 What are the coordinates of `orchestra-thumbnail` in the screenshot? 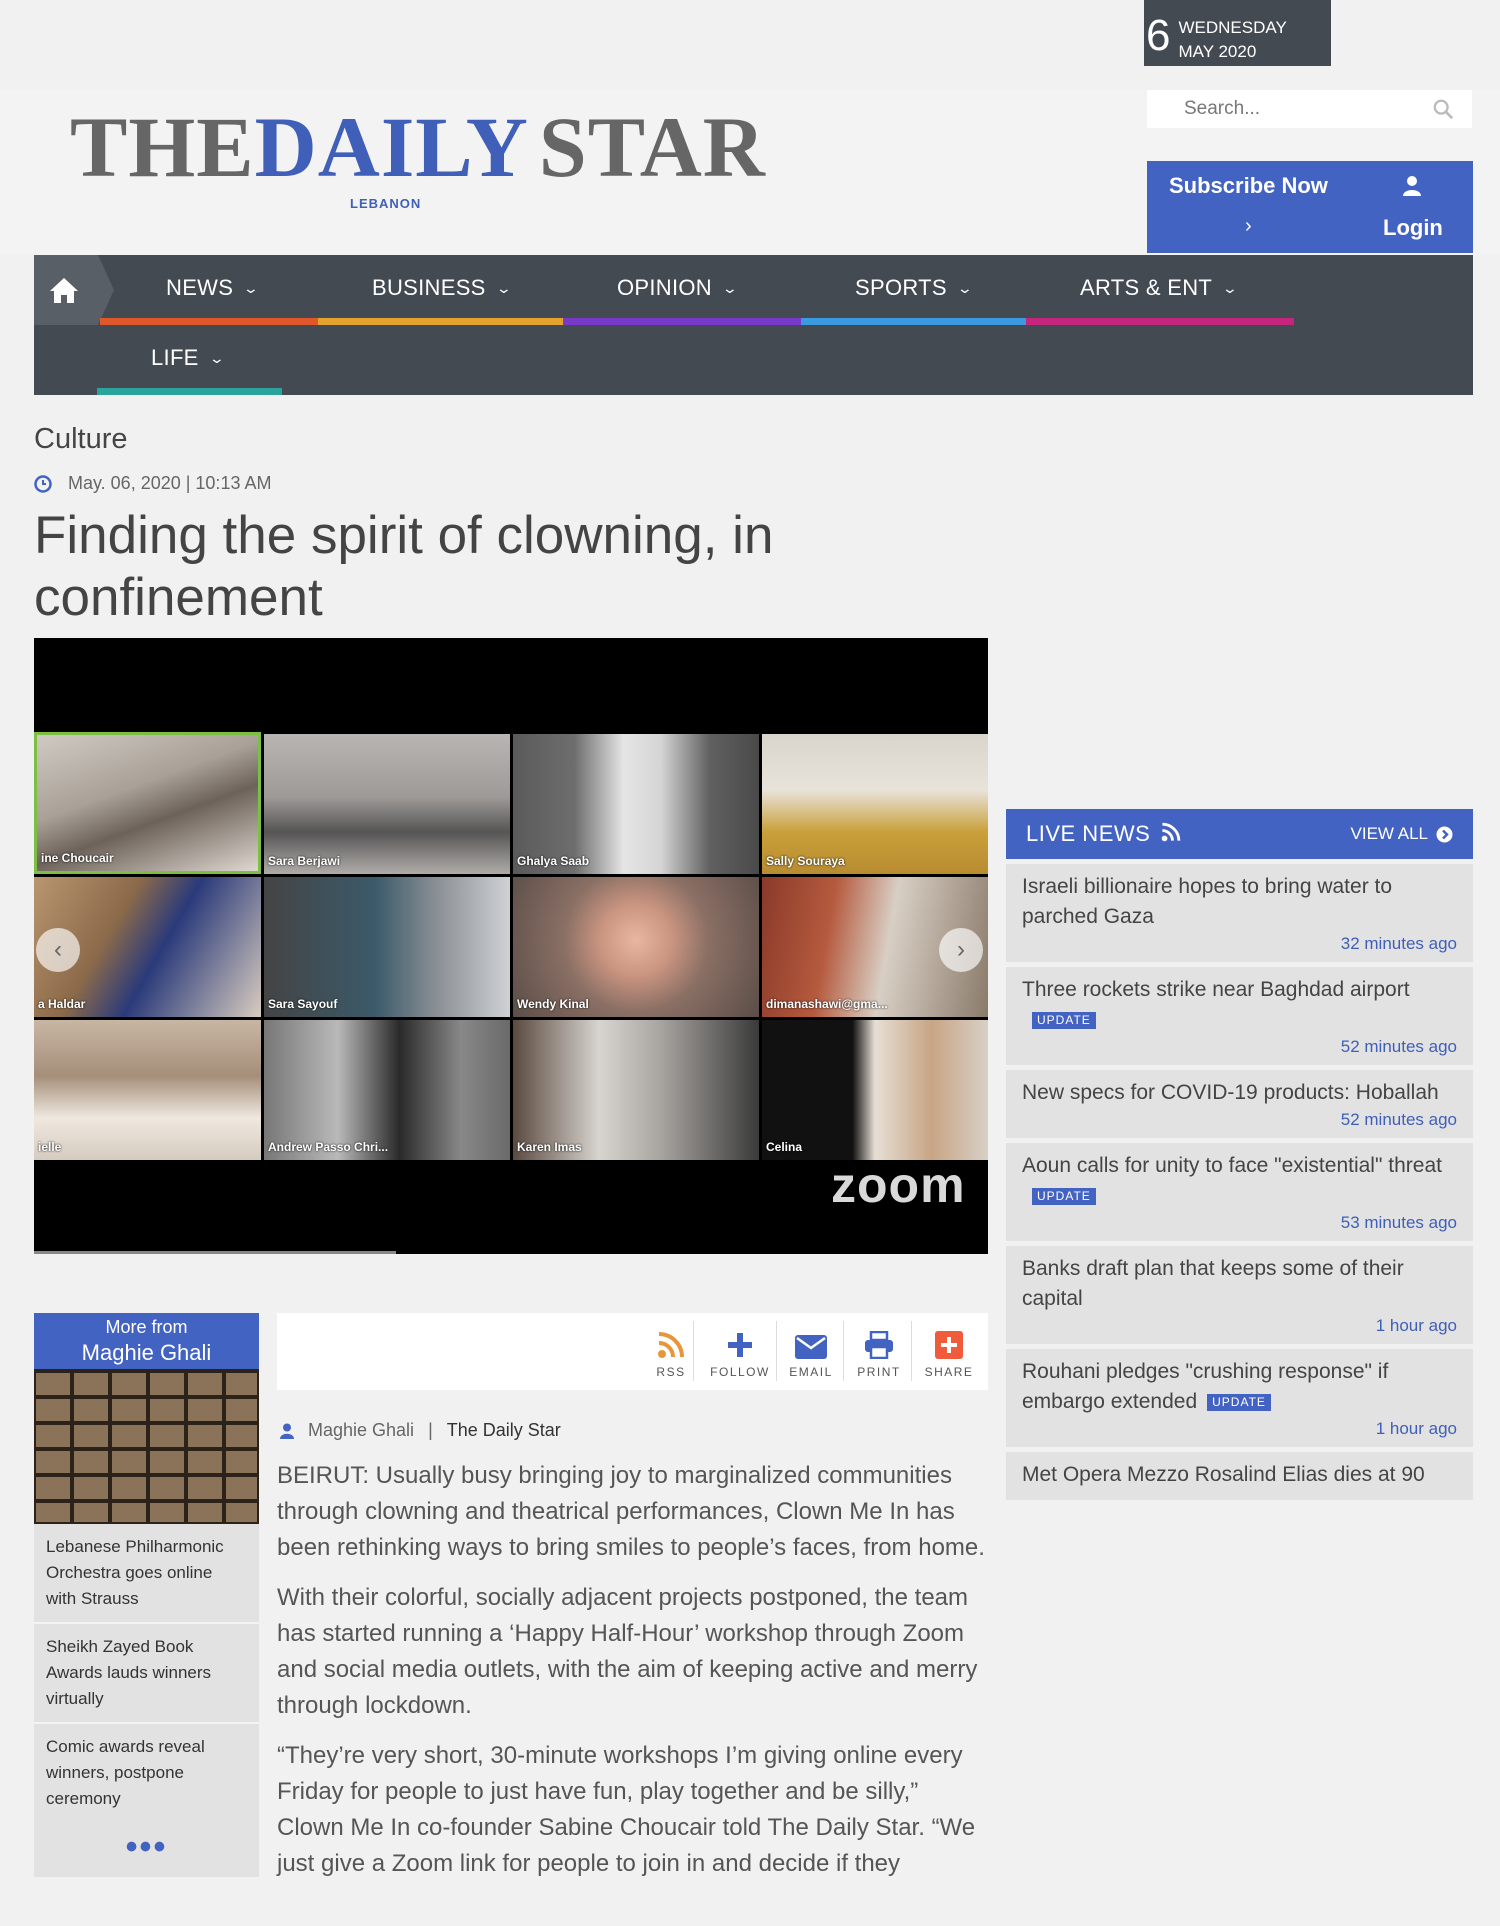 It's located at (146, 1446).